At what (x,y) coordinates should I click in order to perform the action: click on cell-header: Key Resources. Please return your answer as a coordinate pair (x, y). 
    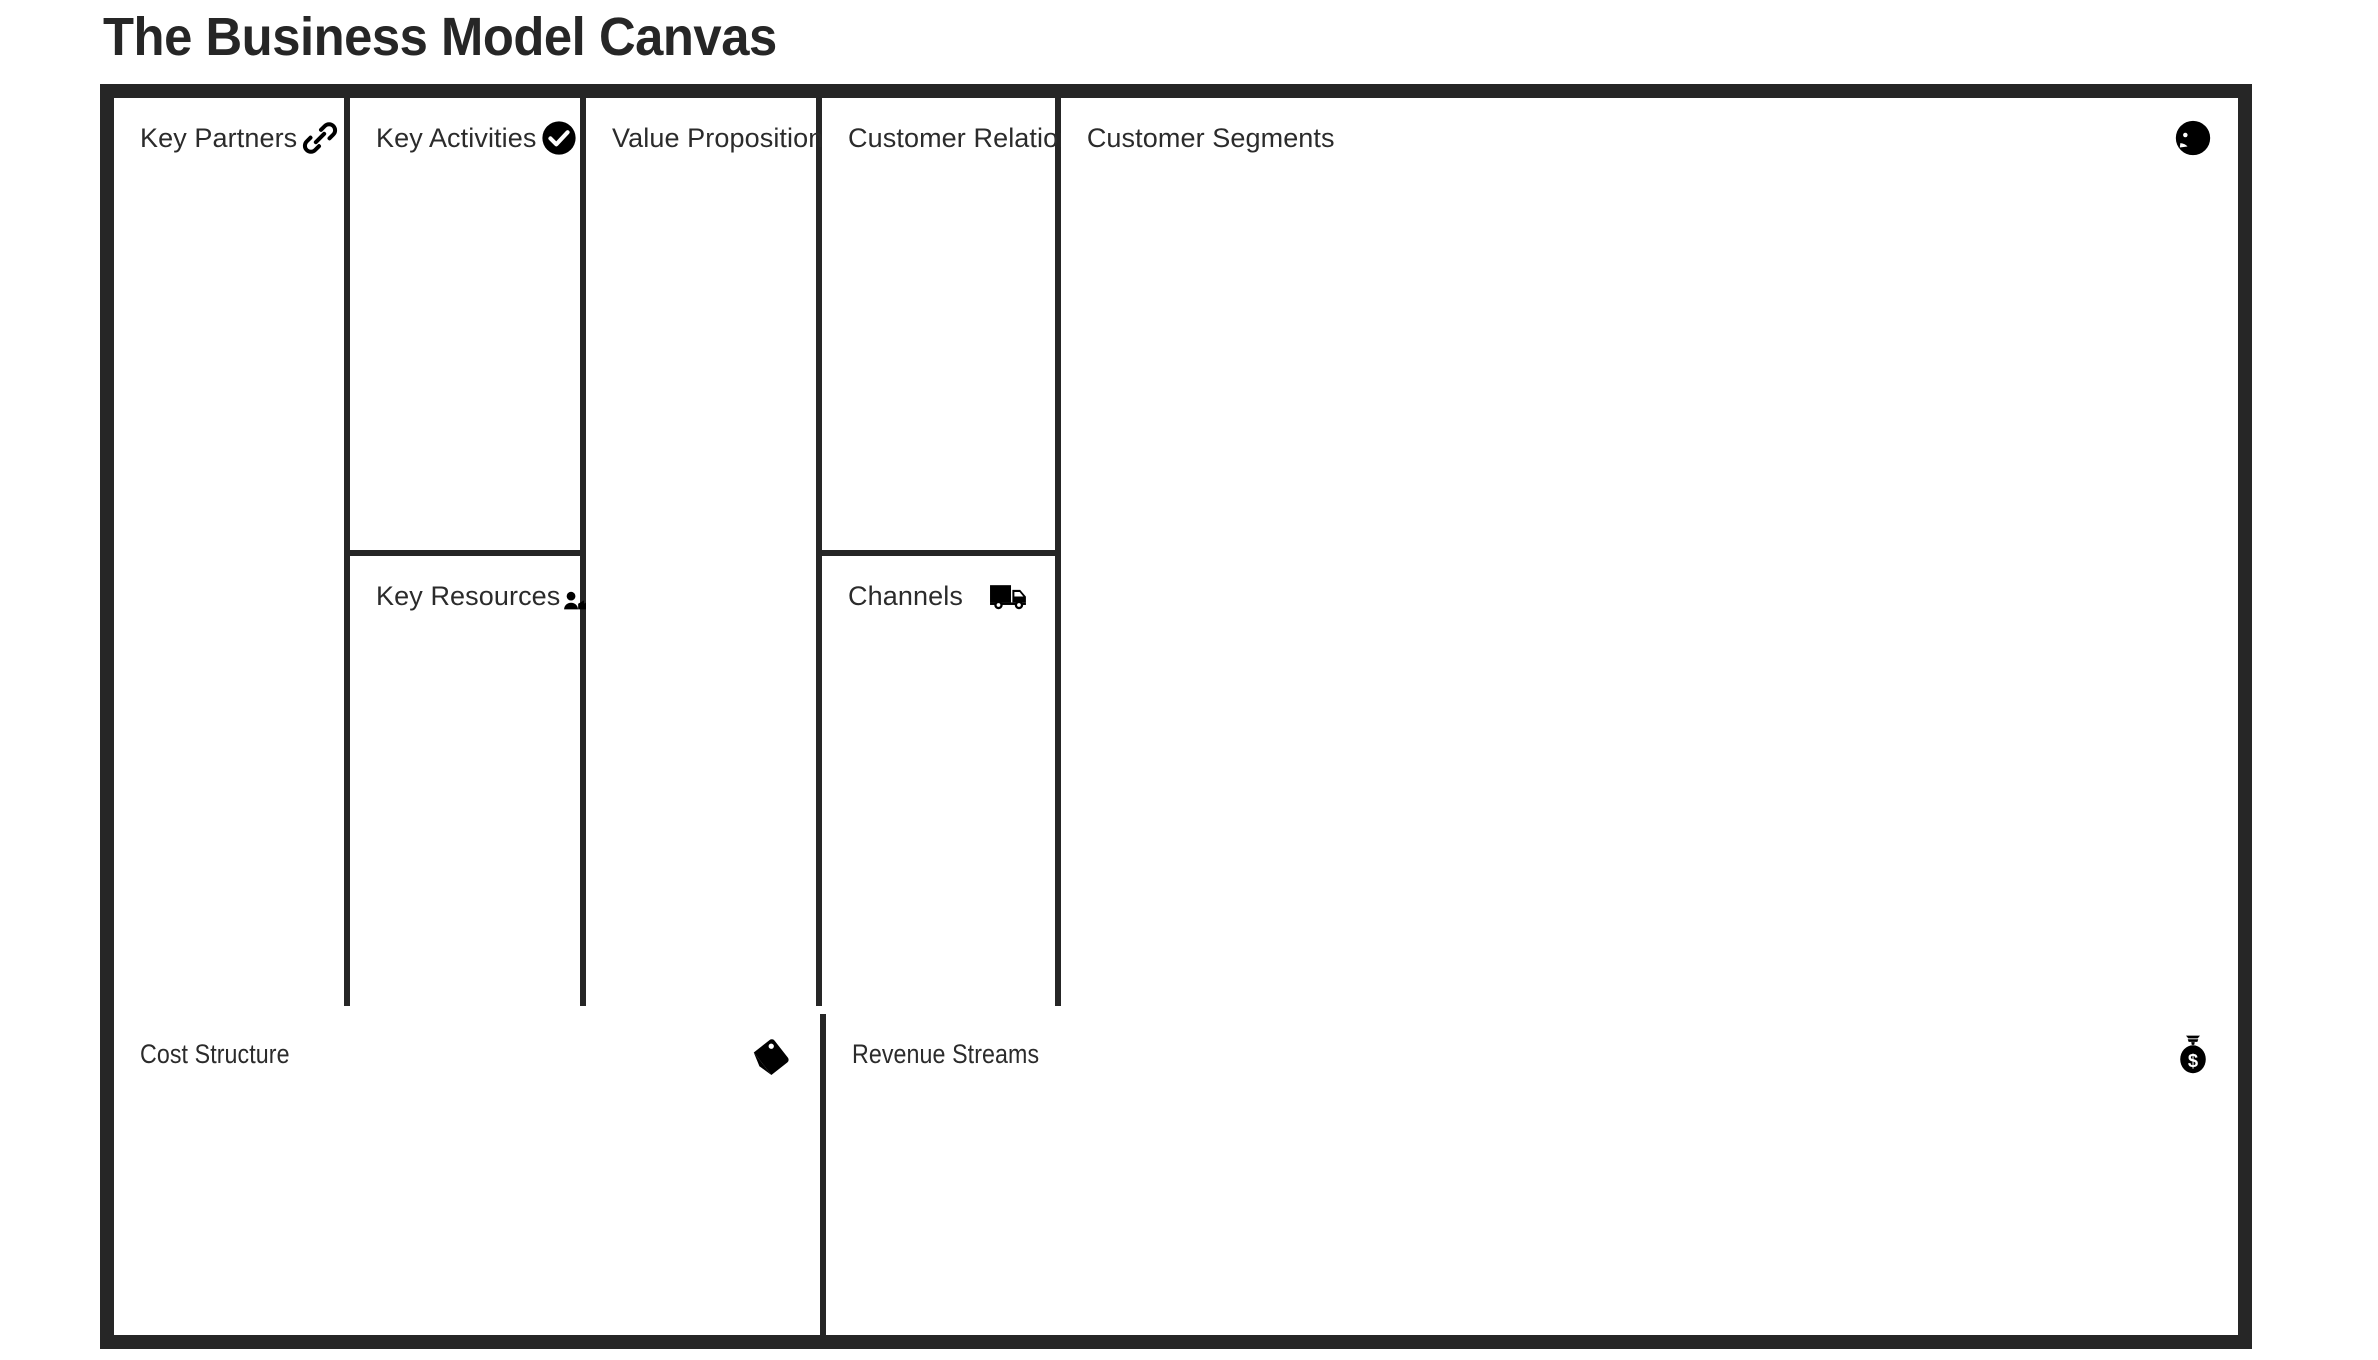
    Looking at the image, I should click on (473, 596).